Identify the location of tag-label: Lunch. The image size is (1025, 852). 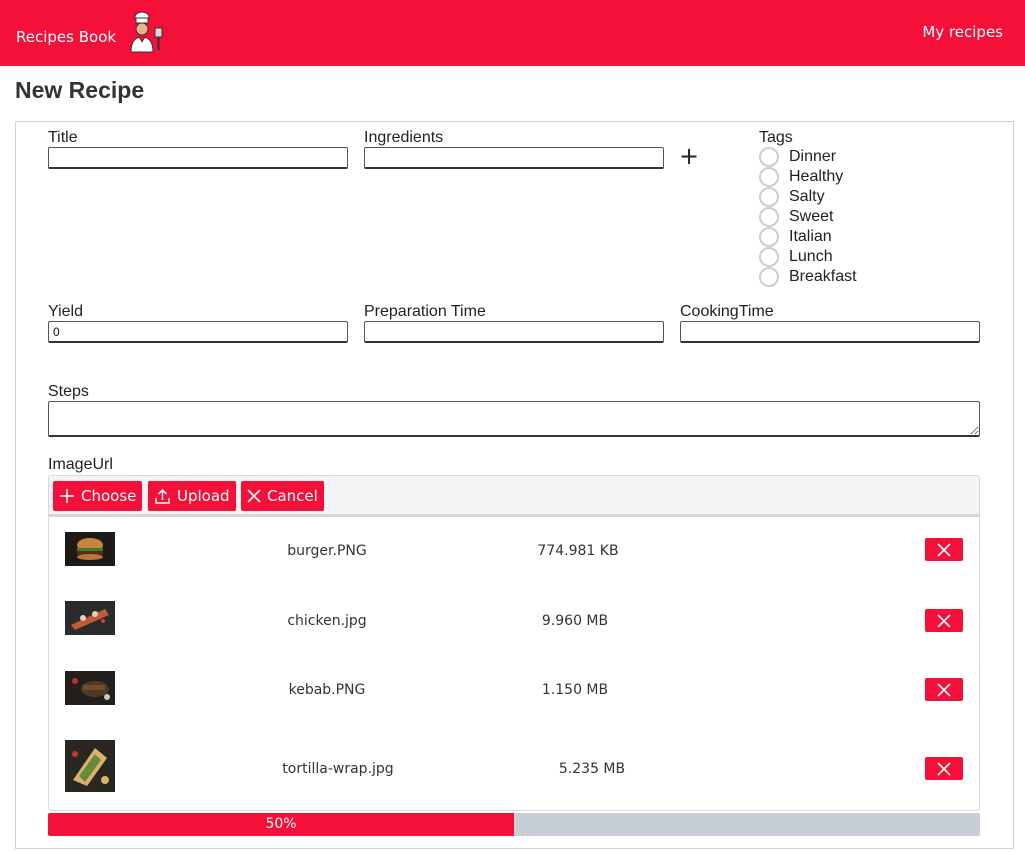
(811, 256).